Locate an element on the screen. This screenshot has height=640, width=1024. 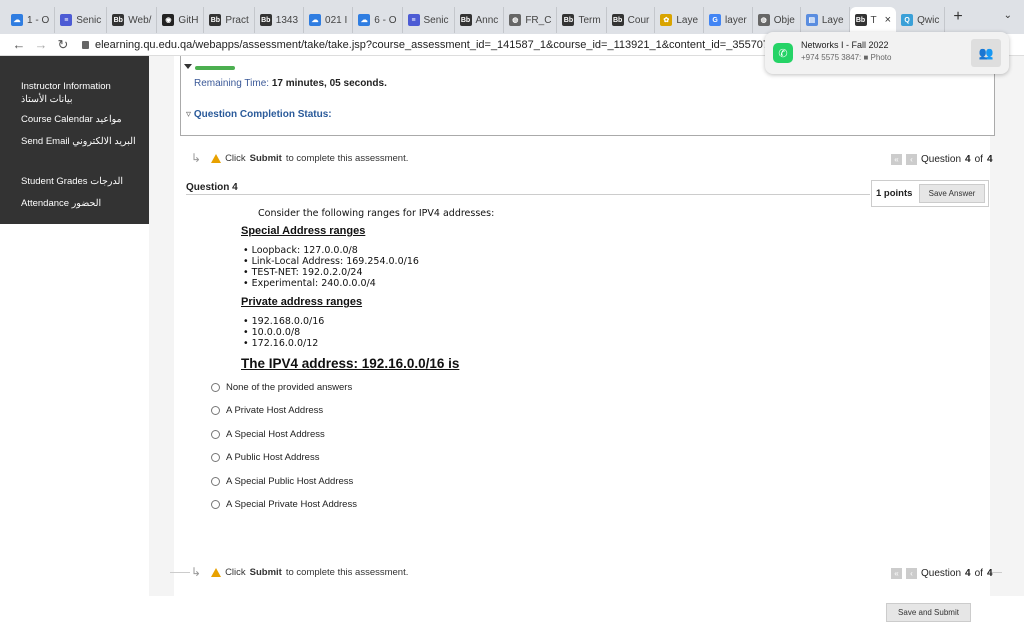
browser-tab: ☁ 1 - O is located at coordinates (31, 20).